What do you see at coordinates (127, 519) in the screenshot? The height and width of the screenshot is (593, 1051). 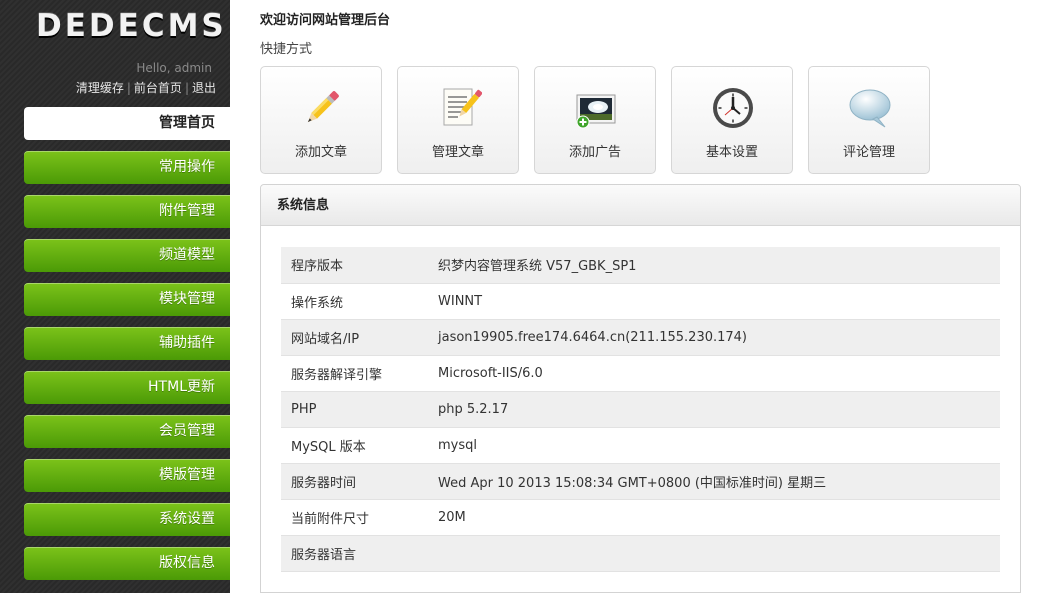 I see `menu-item-system-settings: 系统设置` at bounding box center [127, 519].